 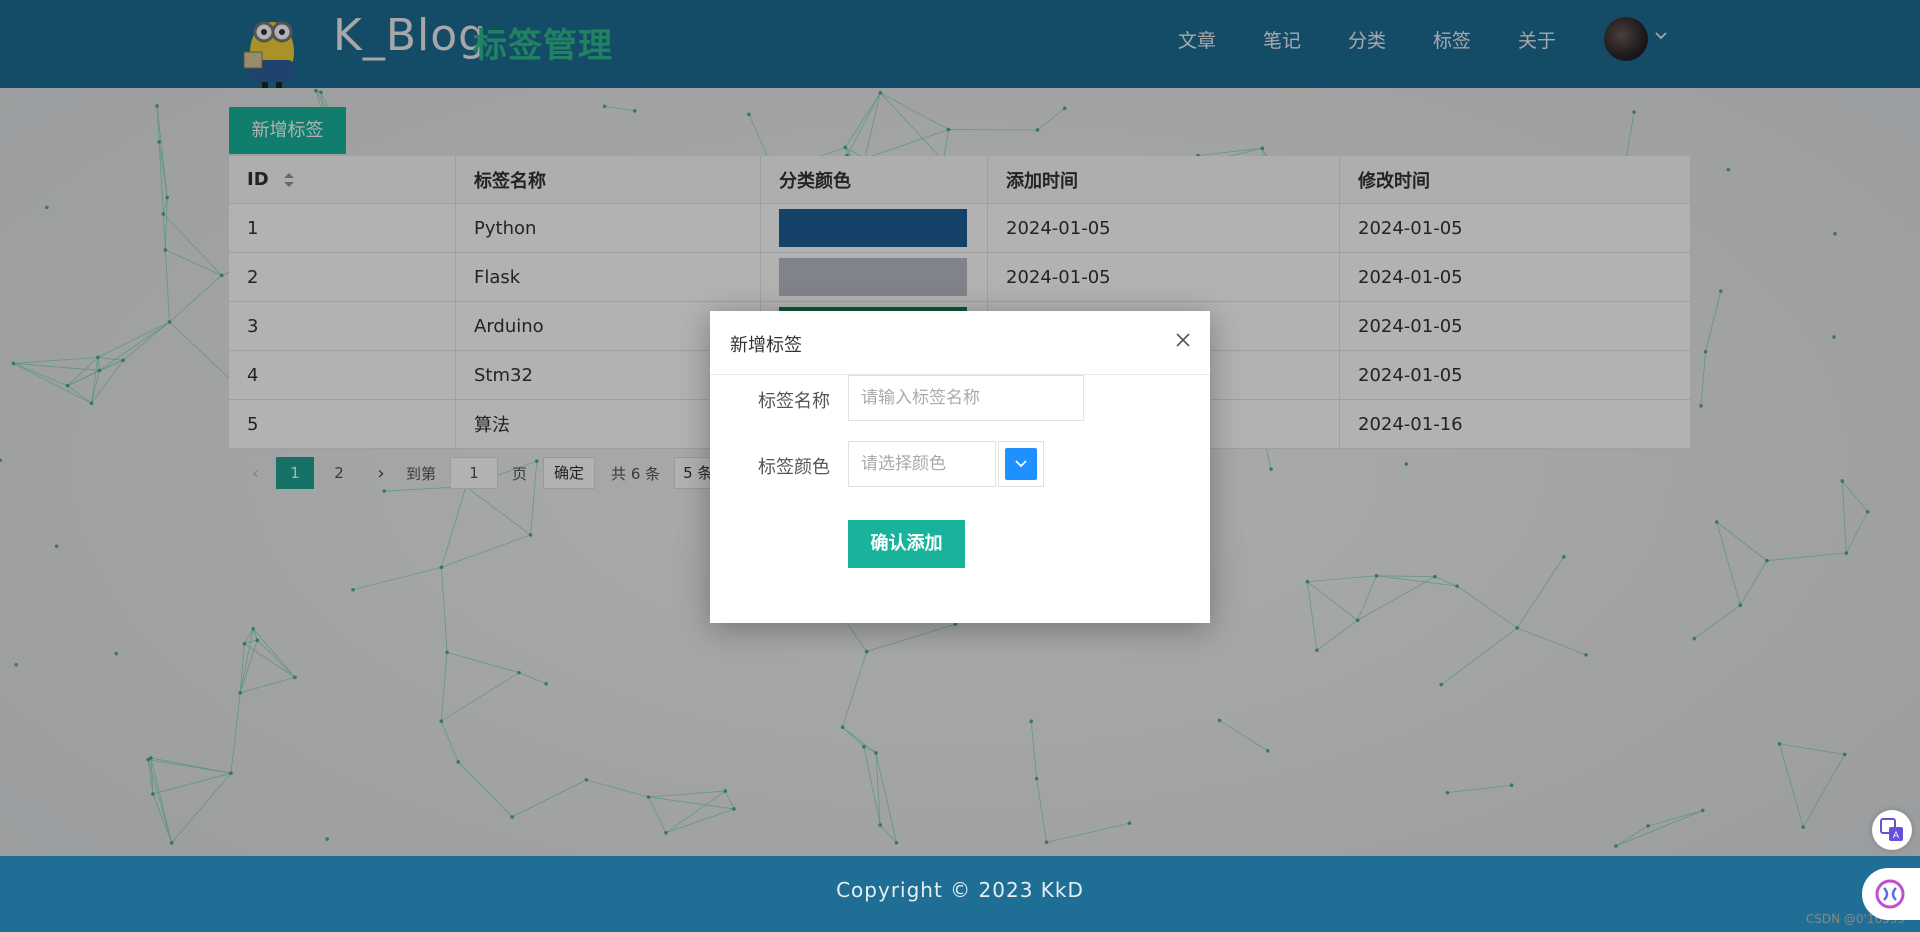 I want to click on color-picker-button, so click(x=1021, y=464).